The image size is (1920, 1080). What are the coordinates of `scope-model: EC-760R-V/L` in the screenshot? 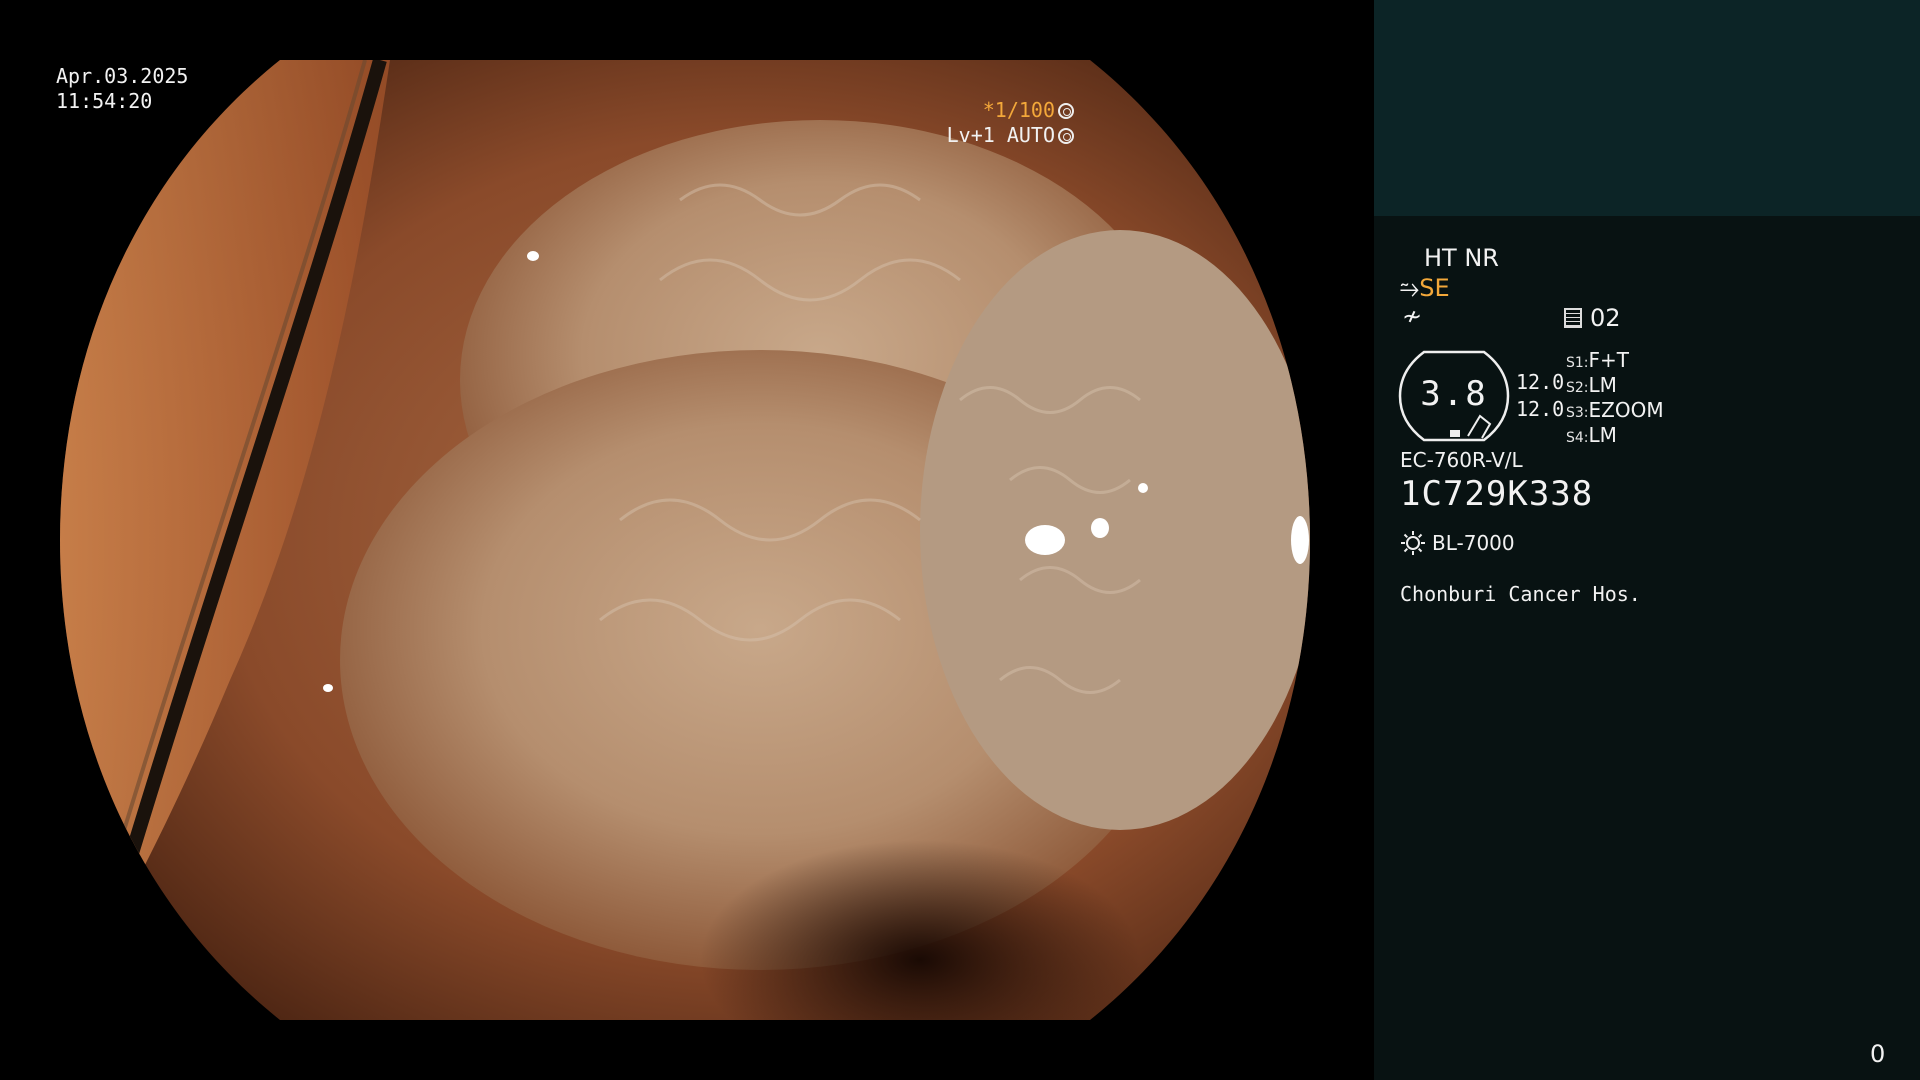 It's located at (1461, 460).